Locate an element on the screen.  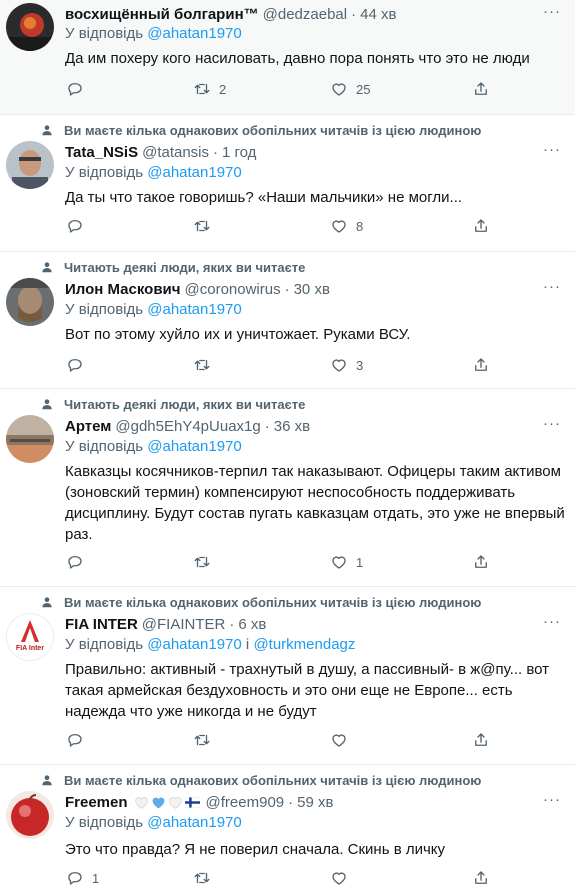
tweet-header: восхищённый болгарин™ @dedzaebal · 44 хв is located at coordinates (230, 14).